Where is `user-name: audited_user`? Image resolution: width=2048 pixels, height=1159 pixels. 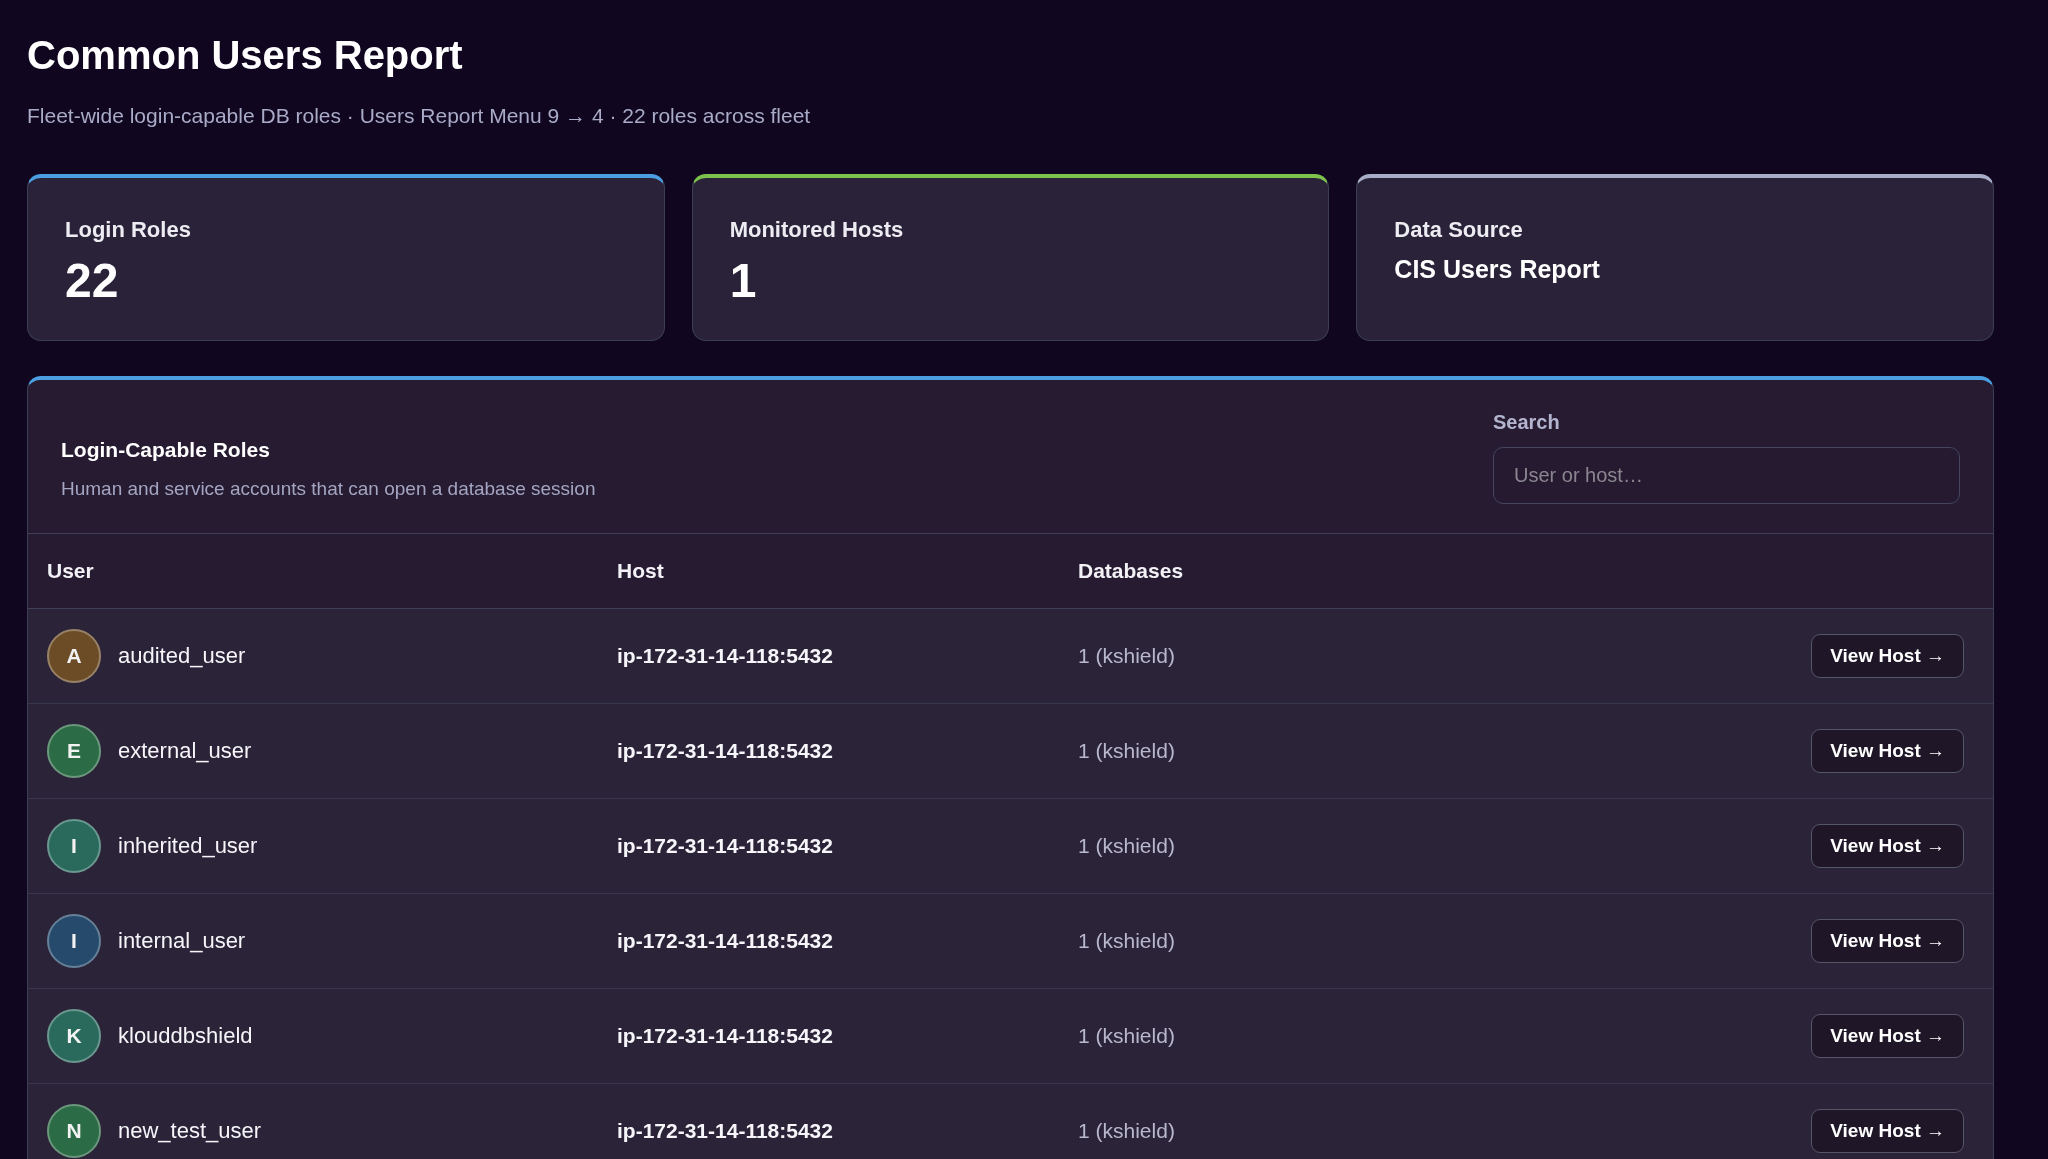
user-name: audited_user is located at coordinates (182, 656).